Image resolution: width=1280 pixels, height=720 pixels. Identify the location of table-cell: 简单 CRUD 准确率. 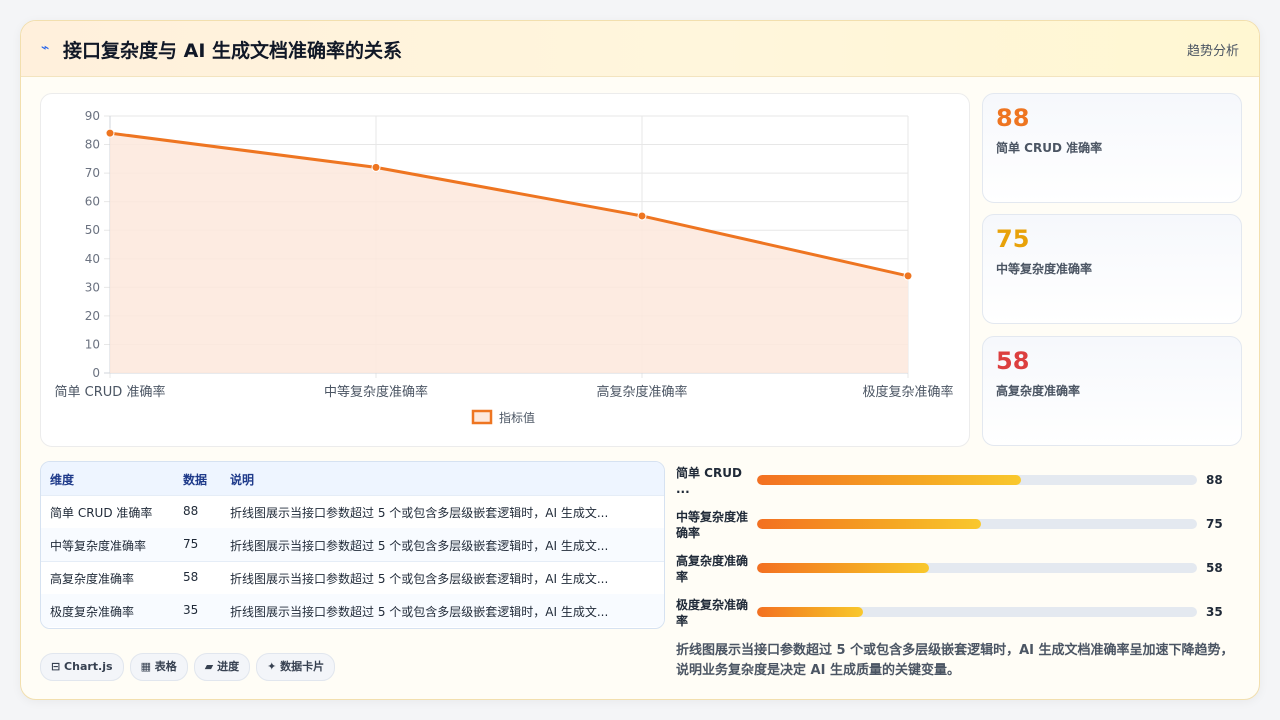
(101, 513).